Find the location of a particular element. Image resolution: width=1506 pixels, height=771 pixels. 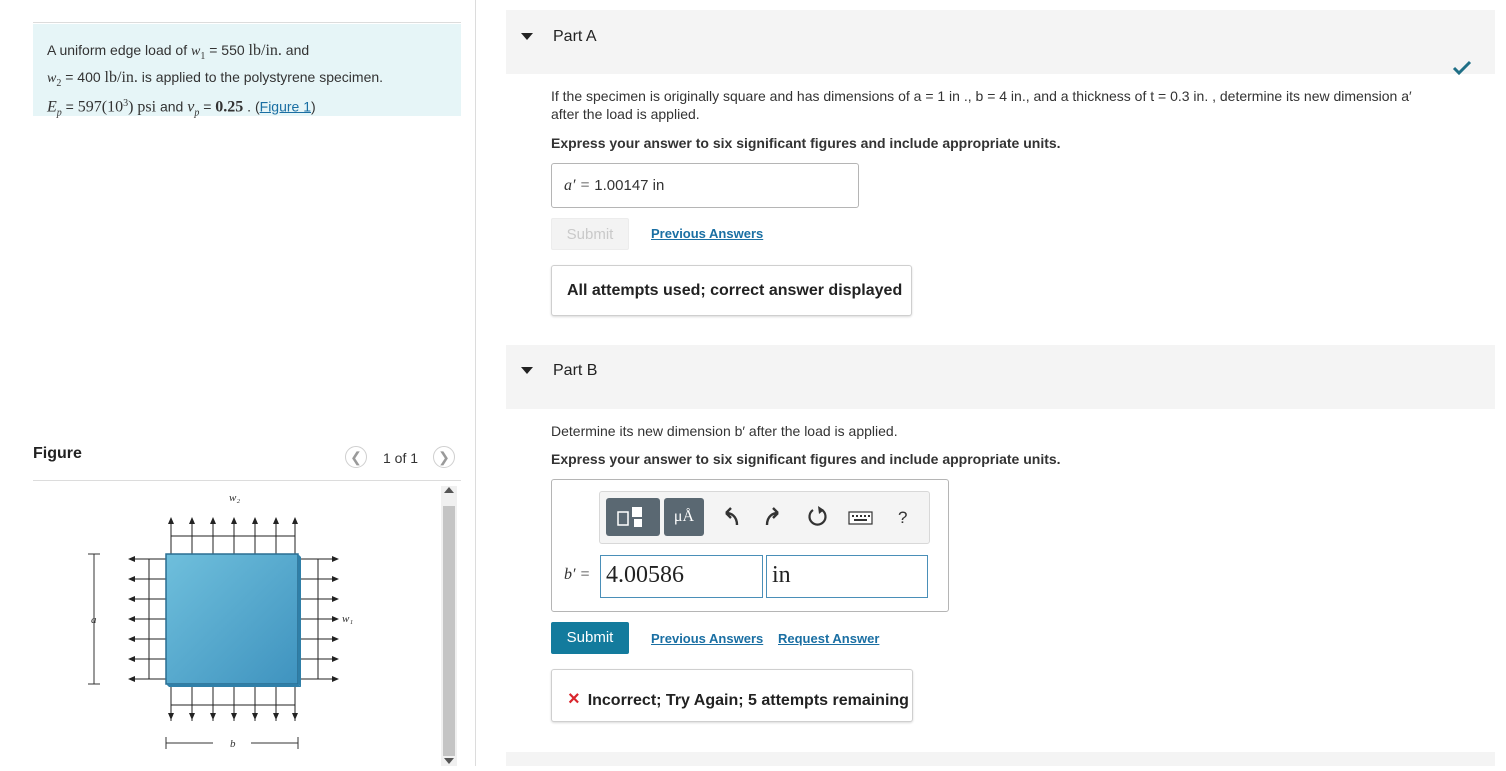

x-icon: × is located at coordinates (574, 699).